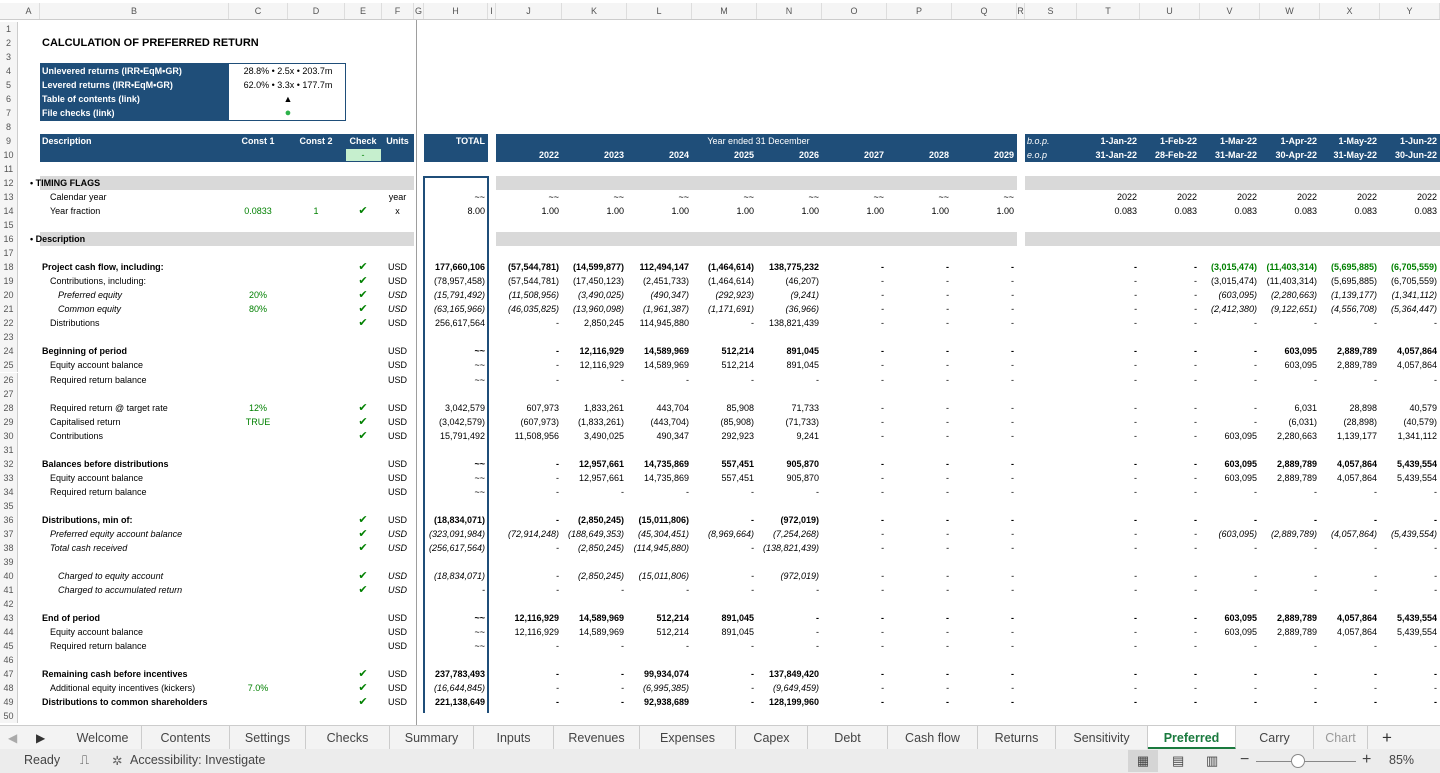 Image resolution: width=1440 pixels, height=773 pixels. Describe the element at coordinates (258, 408) in the screenshot. I see `const1-value: 12%` at that location.